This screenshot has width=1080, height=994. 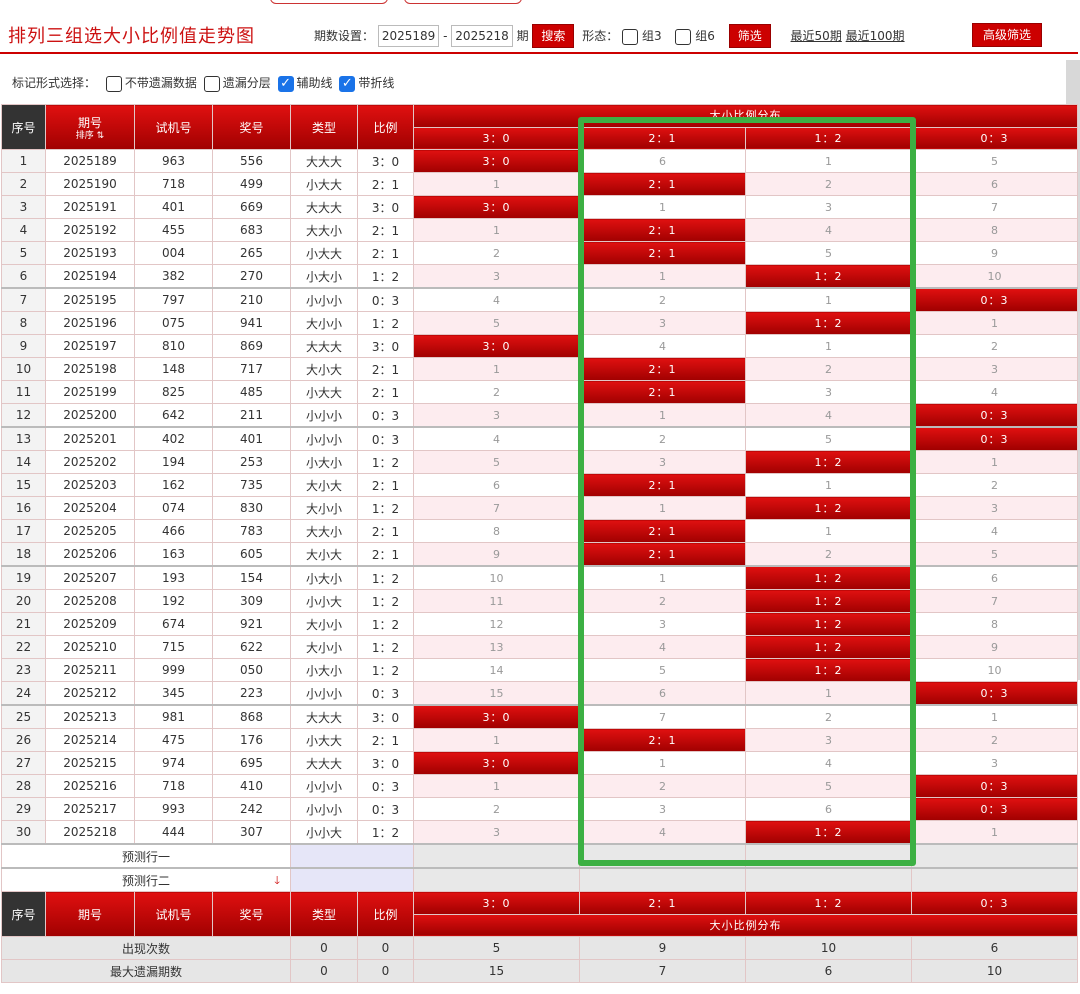 I want to click on row-seq: 22, so click(x=23, y=647).